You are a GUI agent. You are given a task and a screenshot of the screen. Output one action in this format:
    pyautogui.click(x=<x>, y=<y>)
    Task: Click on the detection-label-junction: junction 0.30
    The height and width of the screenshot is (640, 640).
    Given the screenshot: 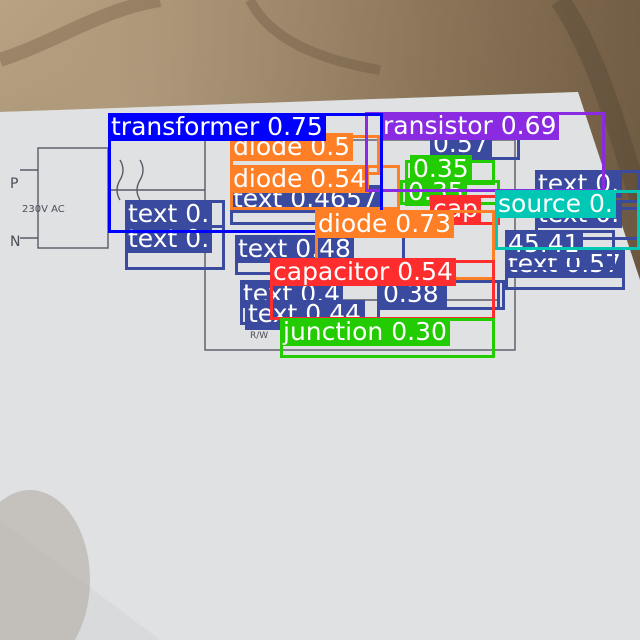 What is the action you would take?
    pyautogui.click(x=365, y=332)
    